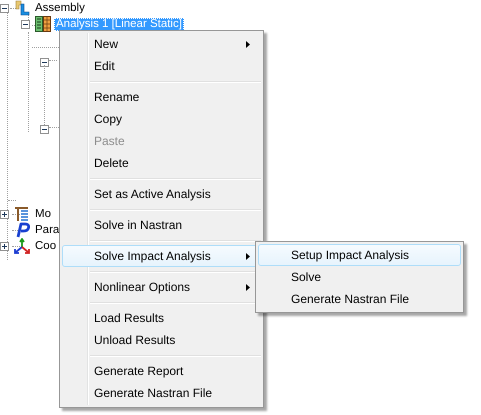  Describe the element at coordinates (359, 277) in the screenshot. I see `menu-item: Solve` at that location.